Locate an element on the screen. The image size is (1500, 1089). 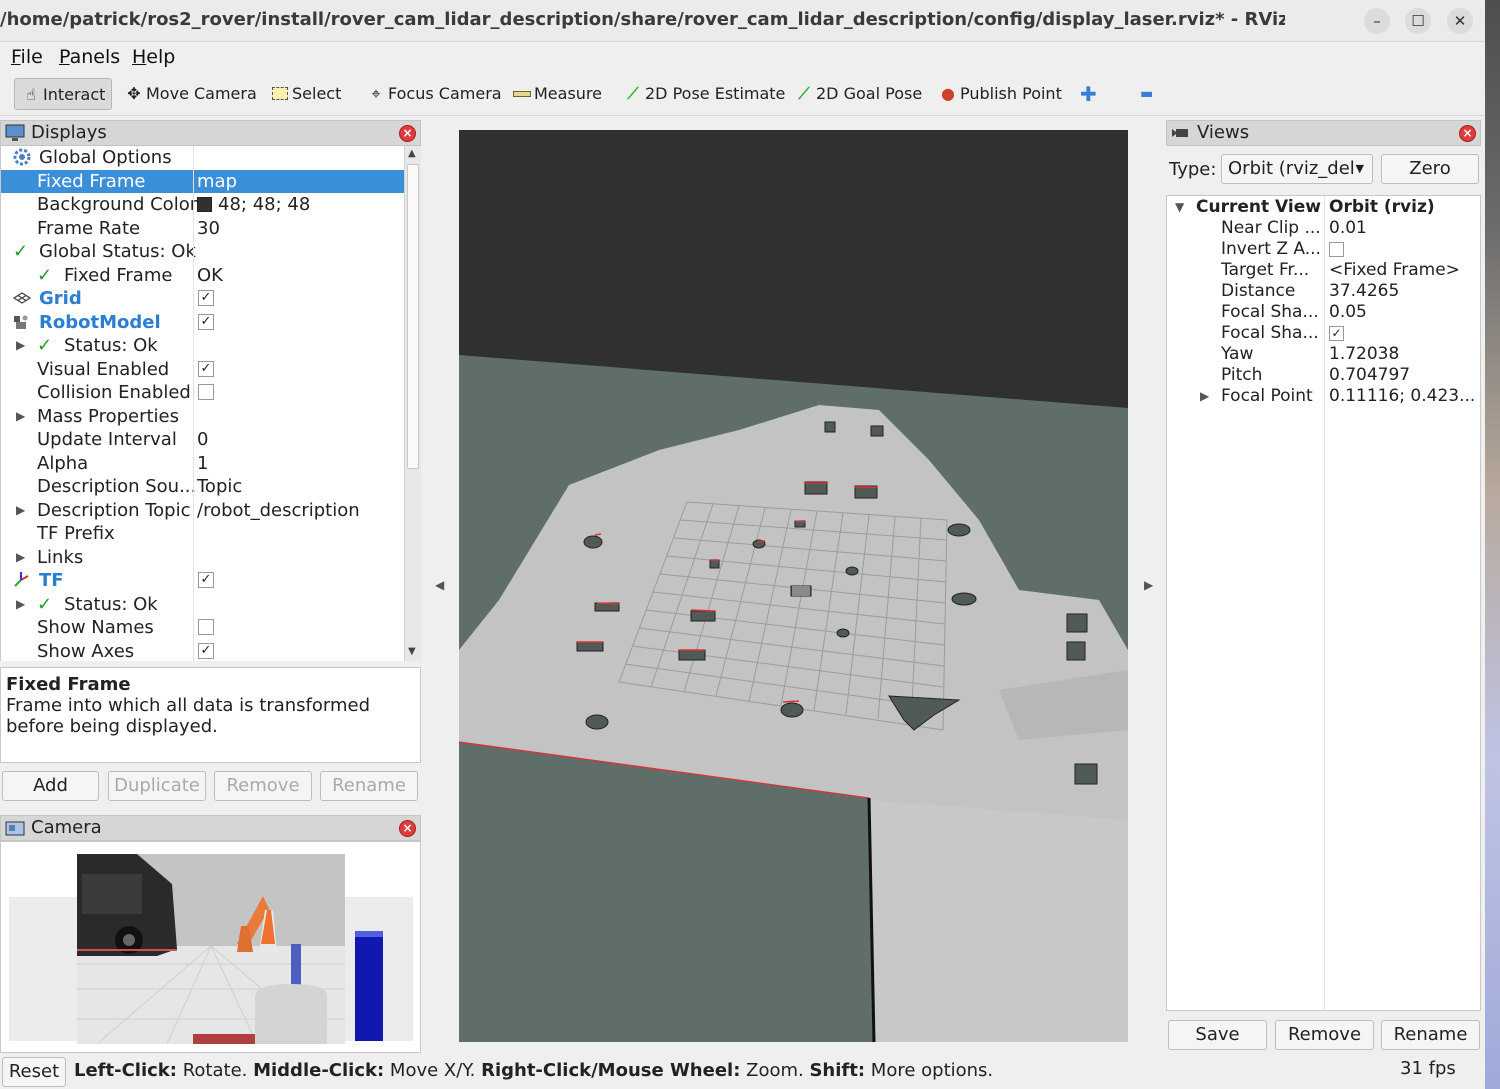
background-color-value: 48; 48; 48 is located at coordinates (253, 204).